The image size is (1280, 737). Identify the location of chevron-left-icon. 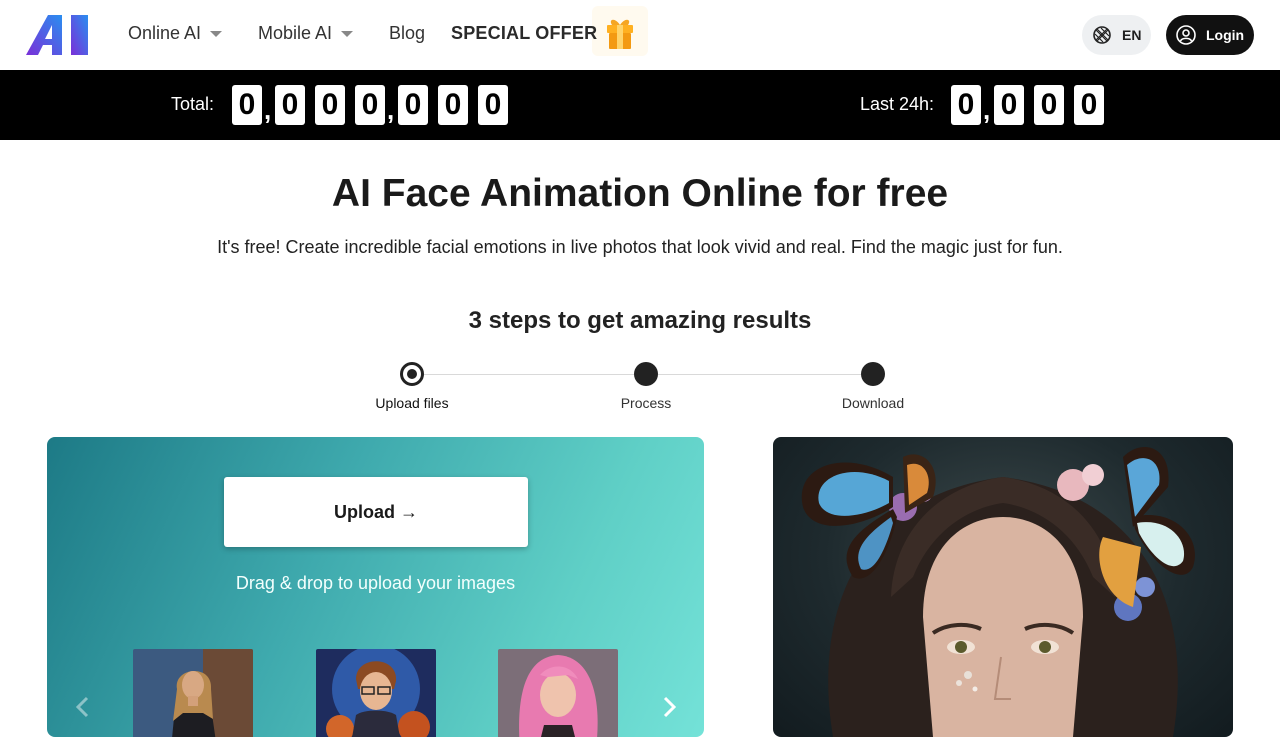
(83, 707).